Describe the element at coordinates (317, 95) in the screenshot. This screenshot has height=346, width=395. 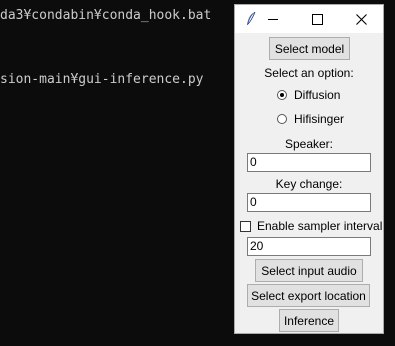
I see `radio-label: Diffusion` at that location.